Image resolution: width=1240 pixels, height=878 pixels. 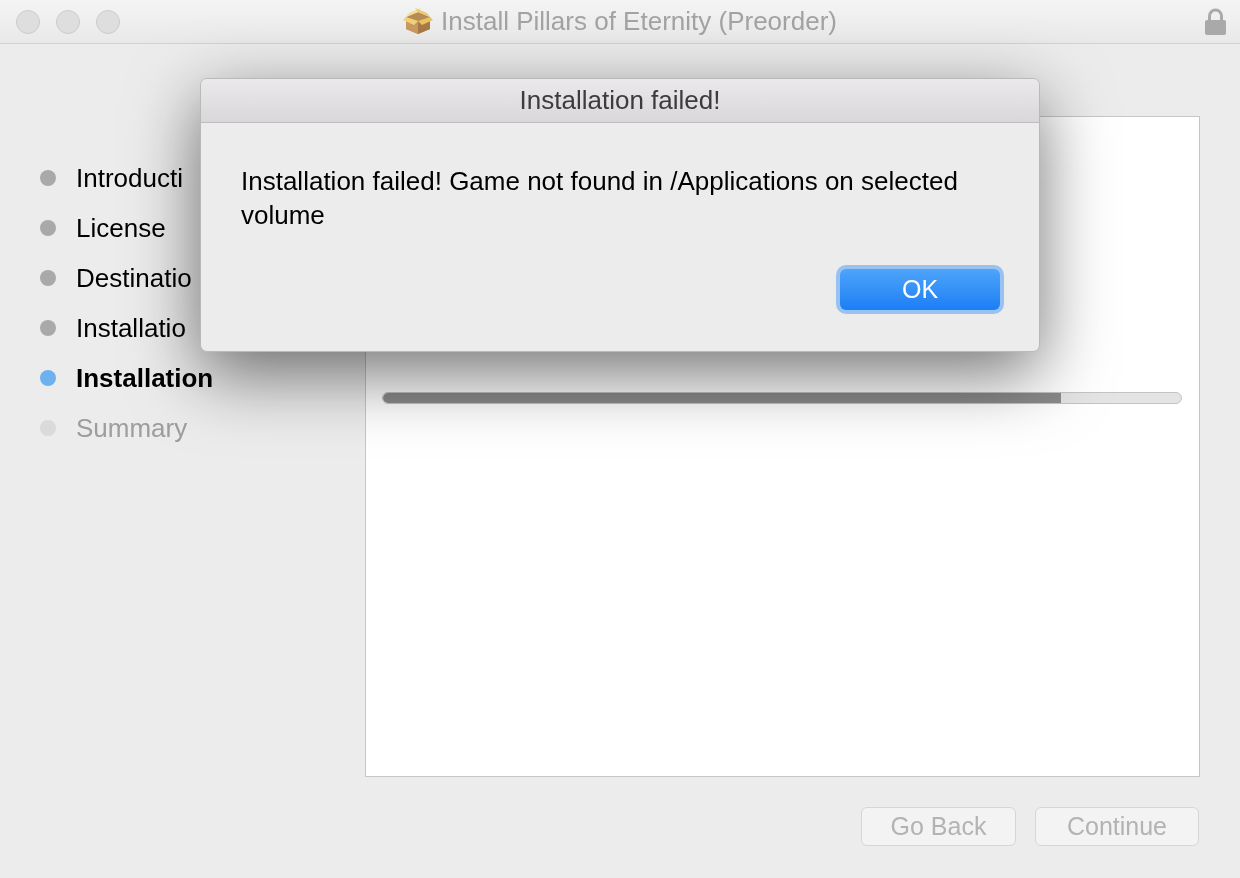 What do you see at coordinates (134, 278) in the screenshot?
I see `sidebar-step: Destinatio` at bounding box center [134, 278].